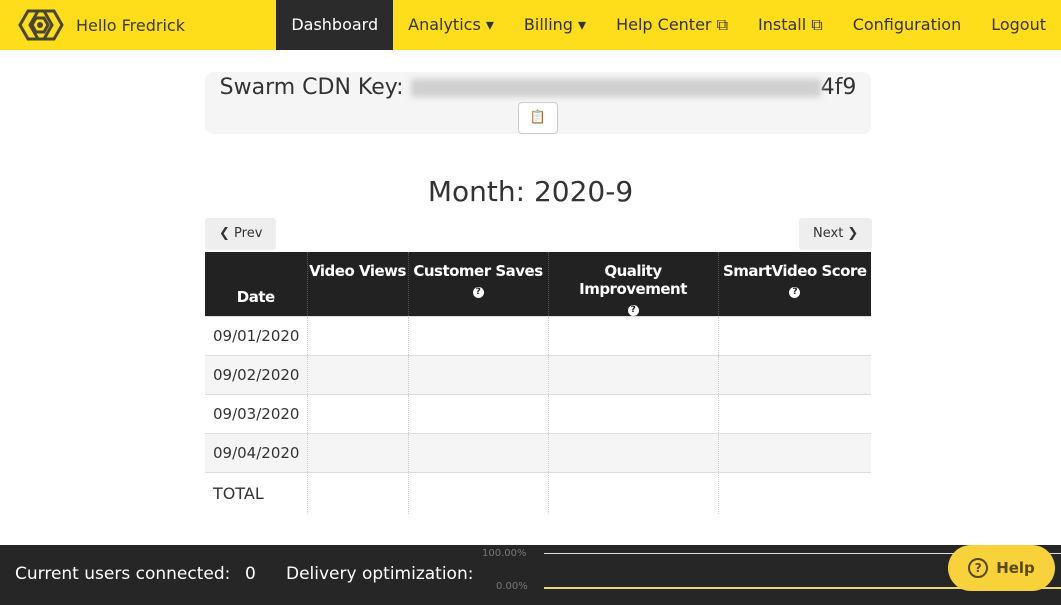 This screenshot has height=605, width=1061. I want to click on nav-help-center: Help Center ⧉, so click(672, 25).